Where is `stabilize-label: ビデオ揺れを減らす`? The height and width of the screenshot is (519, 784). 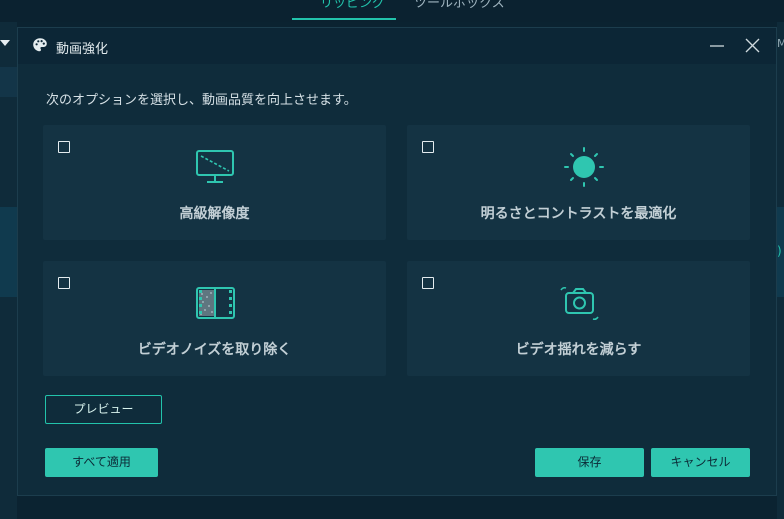
stabilize-label: ビデオ揺れを減らす is located at coordinates (578, 350).